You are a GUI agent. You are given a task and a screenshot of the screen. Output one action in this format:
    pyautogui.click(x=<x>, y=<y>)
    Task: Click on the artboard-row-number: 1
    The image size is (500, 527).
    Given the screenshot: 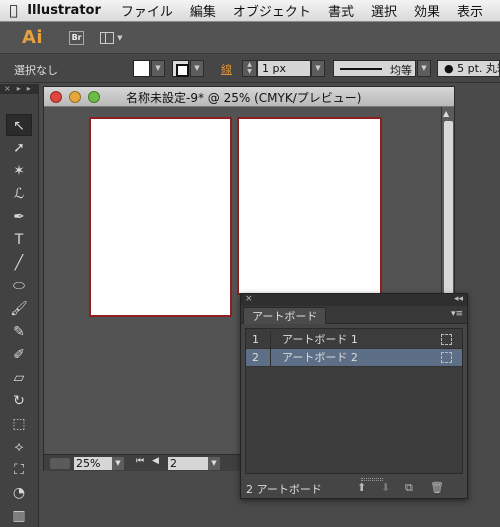 What is the action you would take?
    pyautogui.click(x=255, y=339)
    